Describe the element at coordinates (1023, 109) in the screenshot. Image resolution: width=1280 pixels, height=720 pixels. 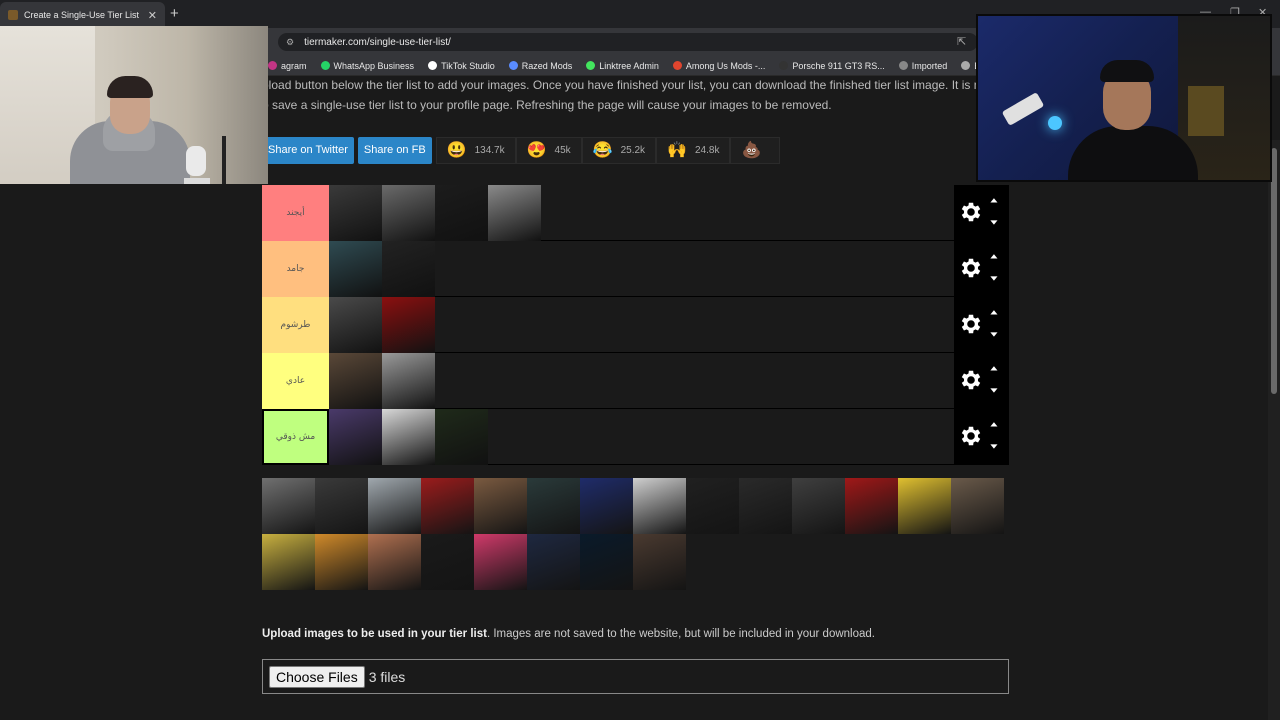
I see `mic-arm-shape` at that location.